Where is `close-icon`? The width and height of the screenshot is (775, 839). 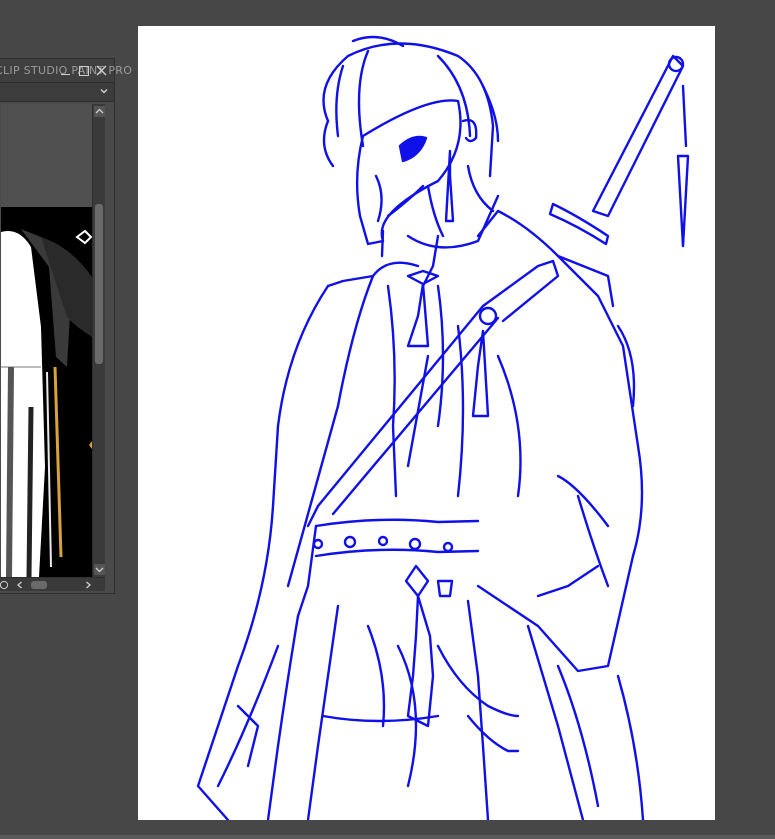
close-icon is located at coordinates (101, 70).